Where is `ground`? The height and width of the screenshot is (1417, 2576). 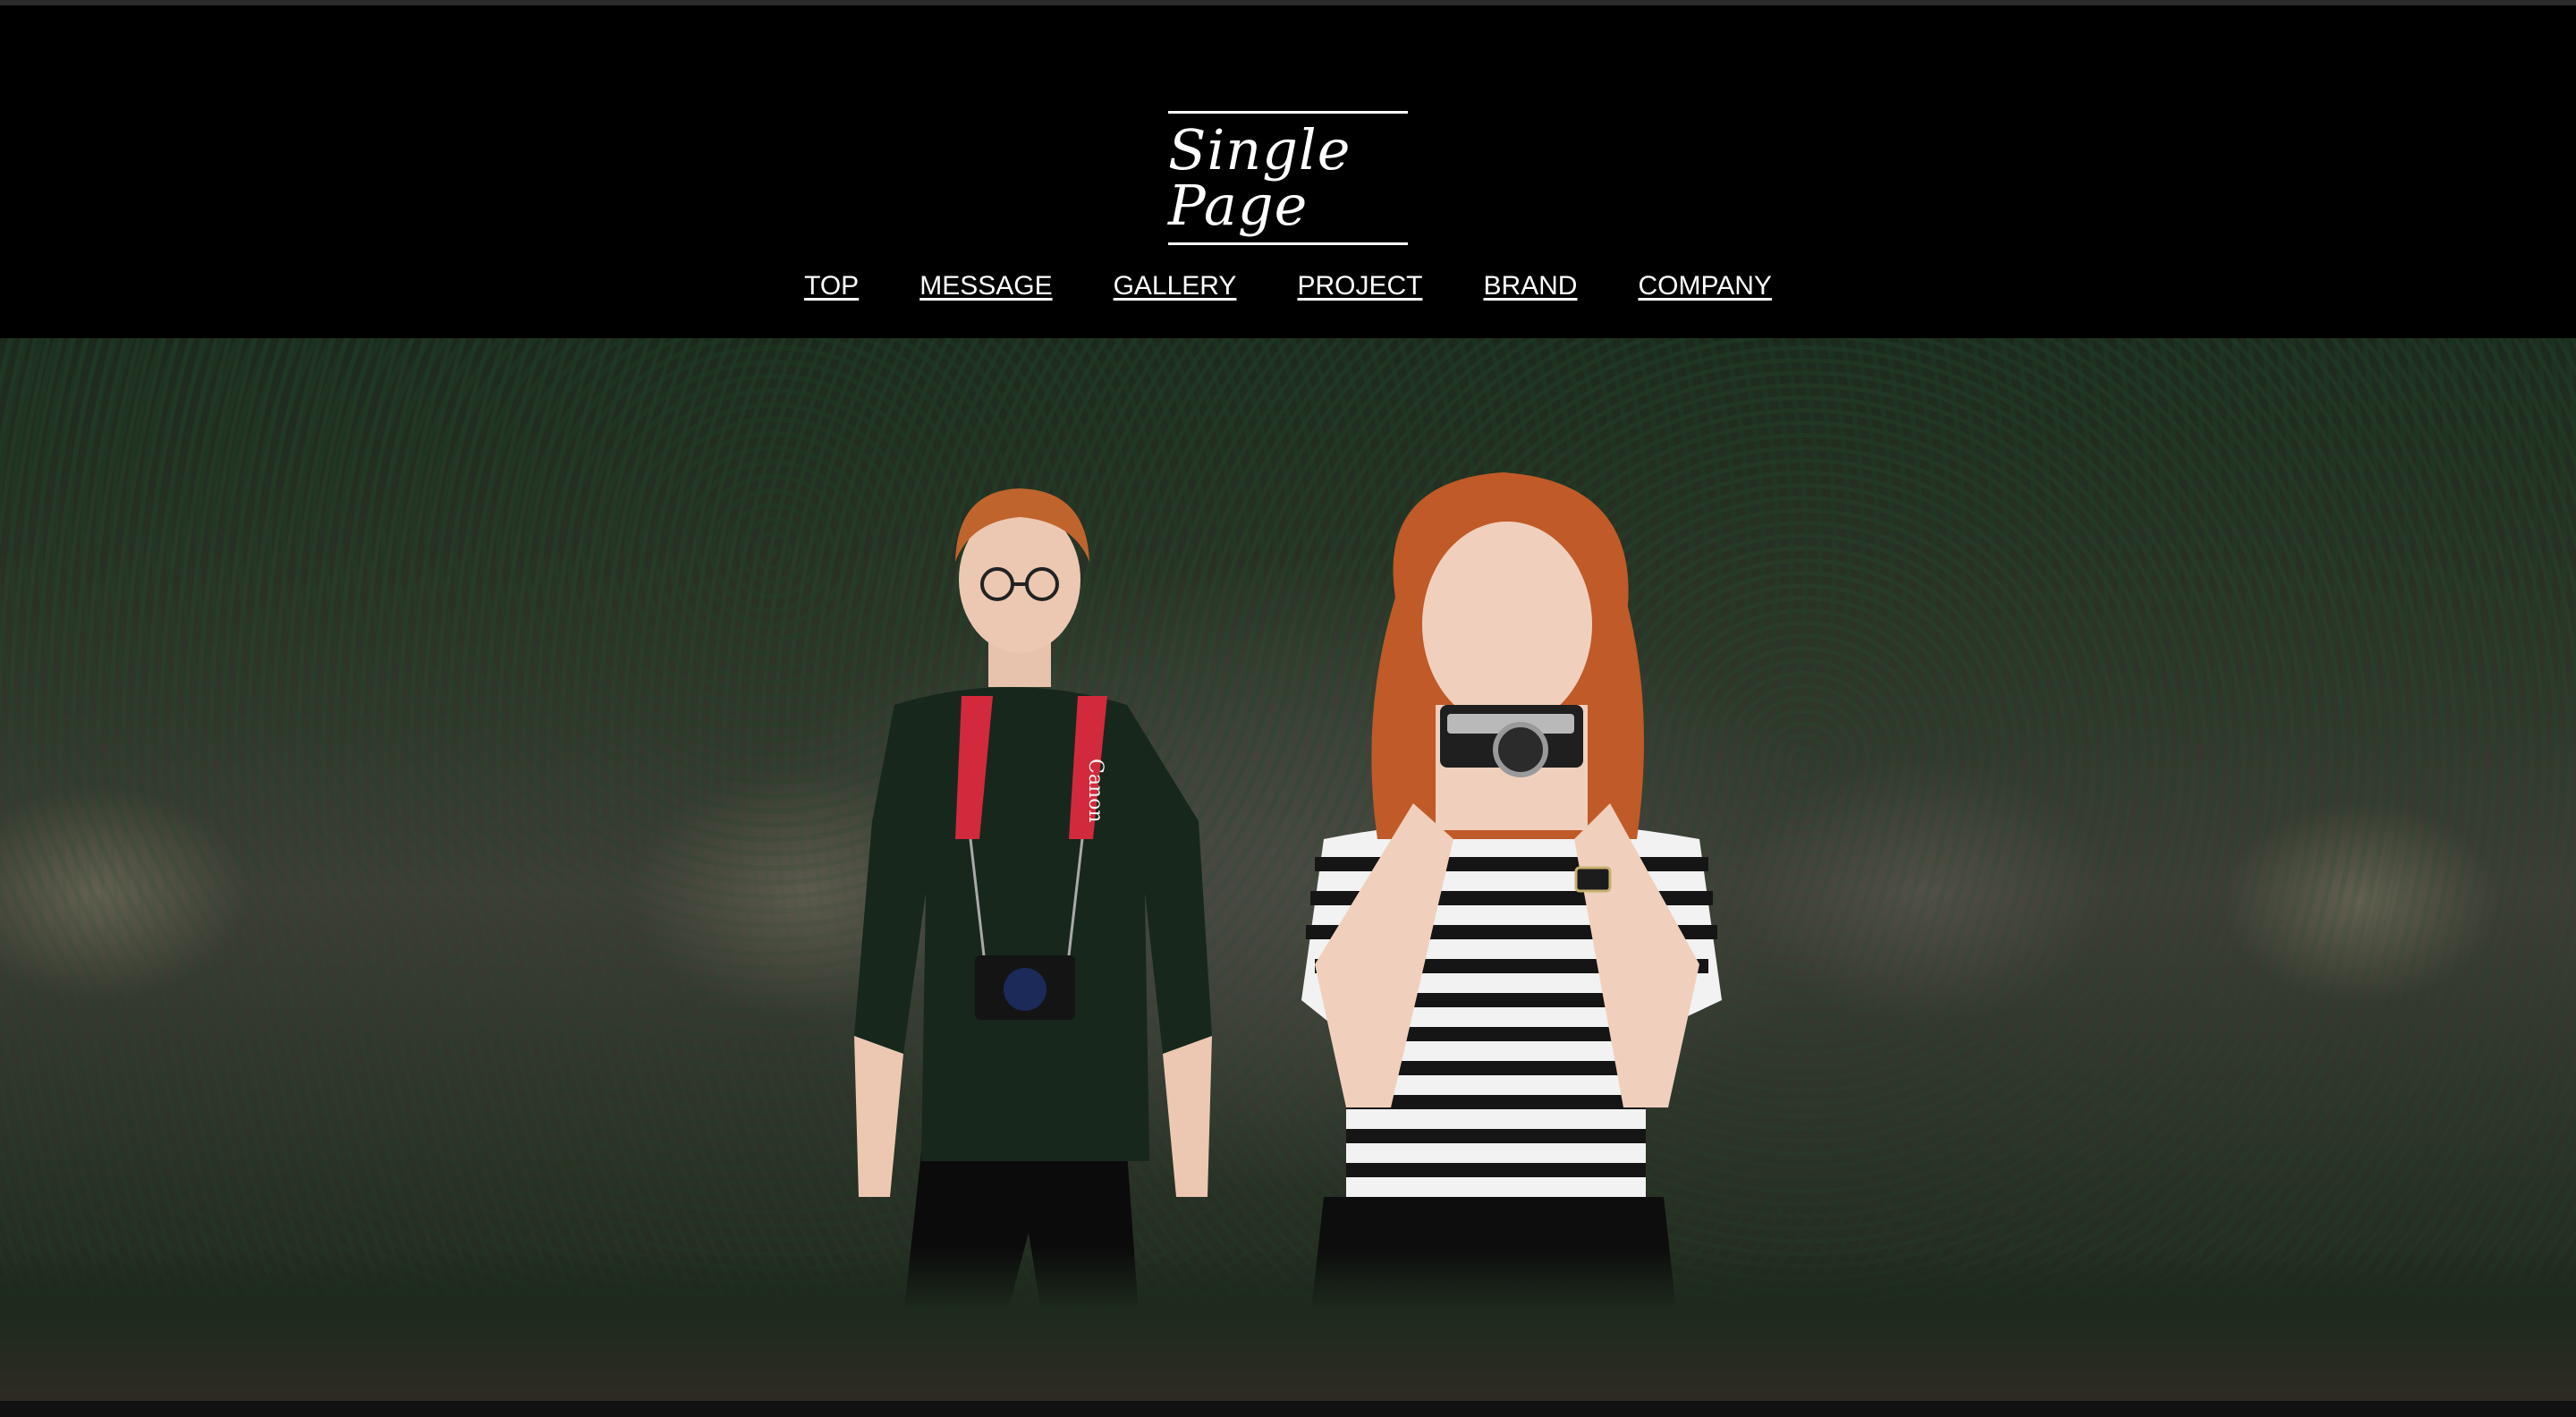
ground is located at coordinates (1288, 1325).